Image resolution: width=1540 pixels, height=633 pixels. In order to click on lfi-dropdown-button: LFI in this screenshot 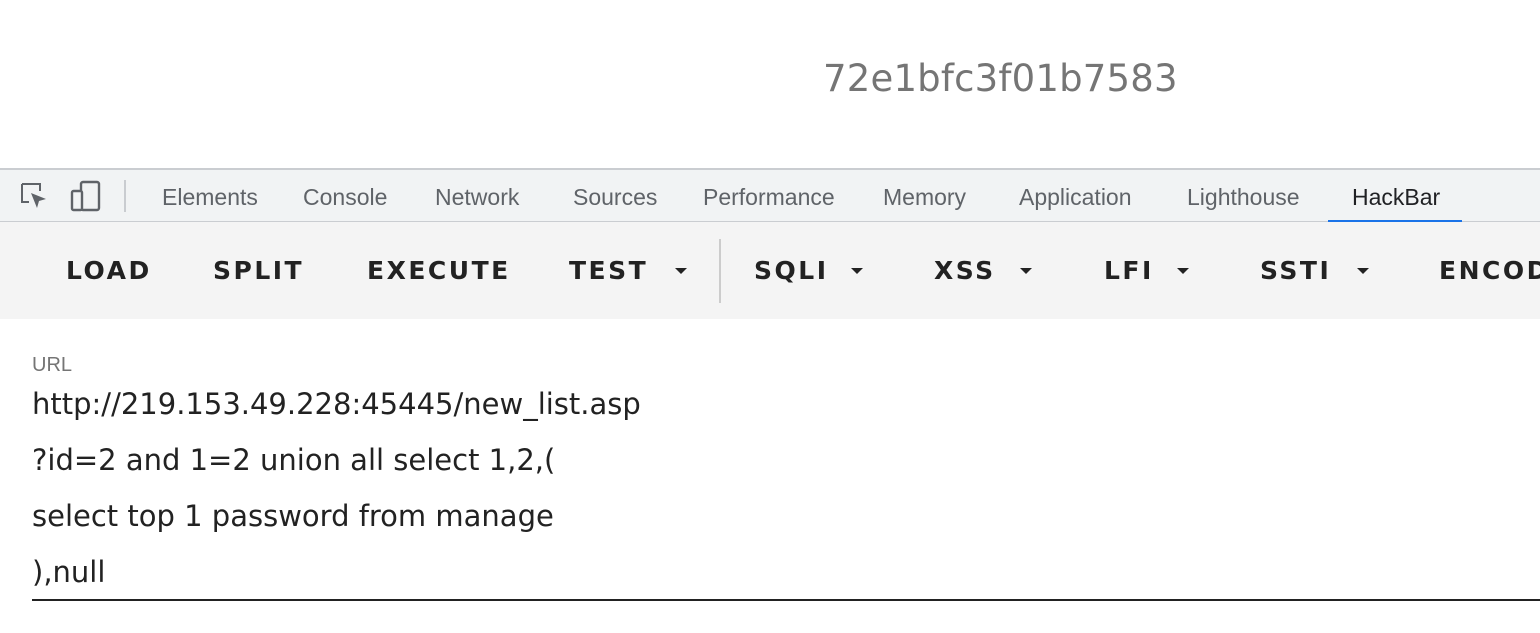, I will do `click(1129, 270)`.